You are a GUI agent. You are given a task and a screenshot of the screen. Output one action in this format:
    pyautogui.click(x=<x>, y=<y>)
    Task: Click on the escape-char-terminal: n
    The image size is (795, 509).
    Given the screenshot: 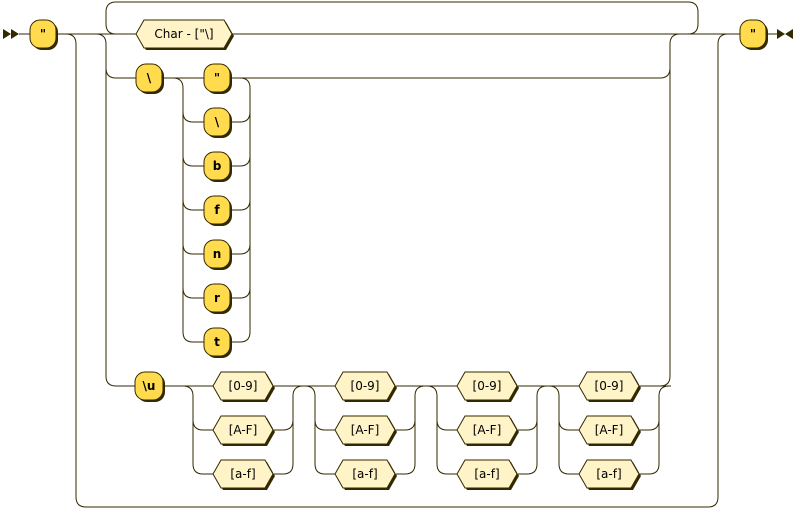 What is the action you would take?
    pyautogui.click(x=217, y=254)
    